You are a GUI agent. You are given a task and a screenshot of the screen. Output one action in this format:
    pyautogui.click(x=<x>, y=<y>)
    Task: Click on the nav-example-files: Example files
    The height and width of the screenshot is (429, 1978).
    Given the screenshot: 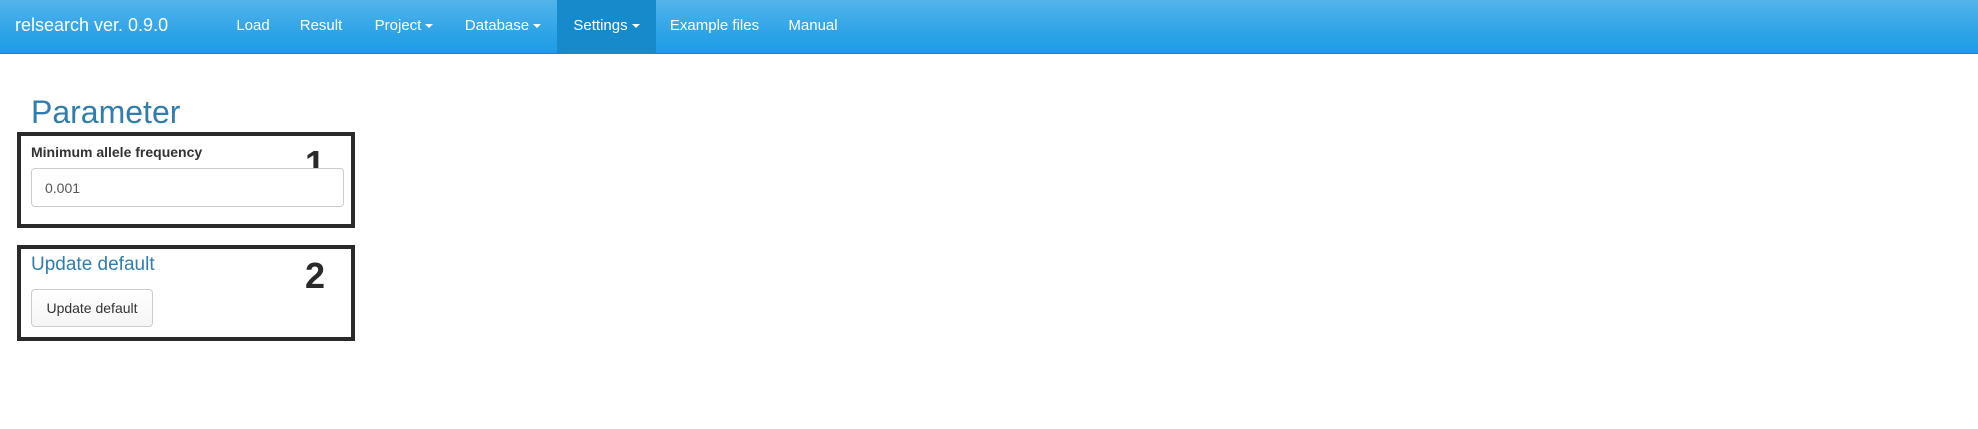 What is the action you would take?
    pyautogui.click(x=714, y=26)
    